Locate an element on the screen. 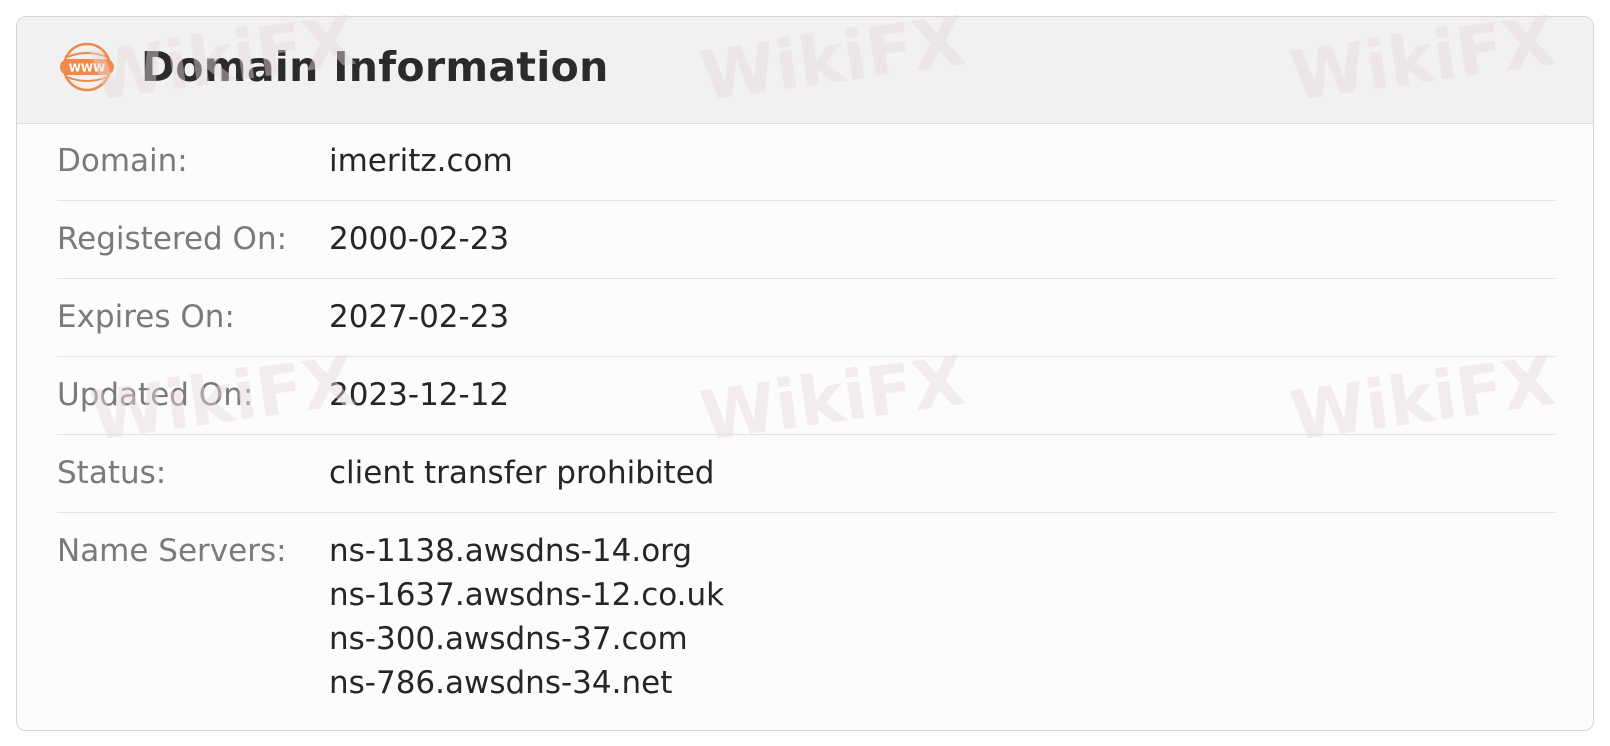 The image size is (1610, 746). name-server-item: ns-1637.awsdns-12.co.uk is located at coordinates (527, 595).